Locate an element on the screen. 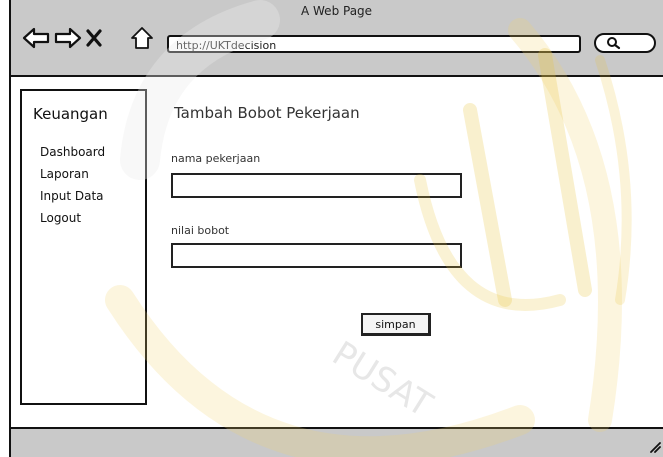  back-arrow-icon is located at coordinates (36, 38).